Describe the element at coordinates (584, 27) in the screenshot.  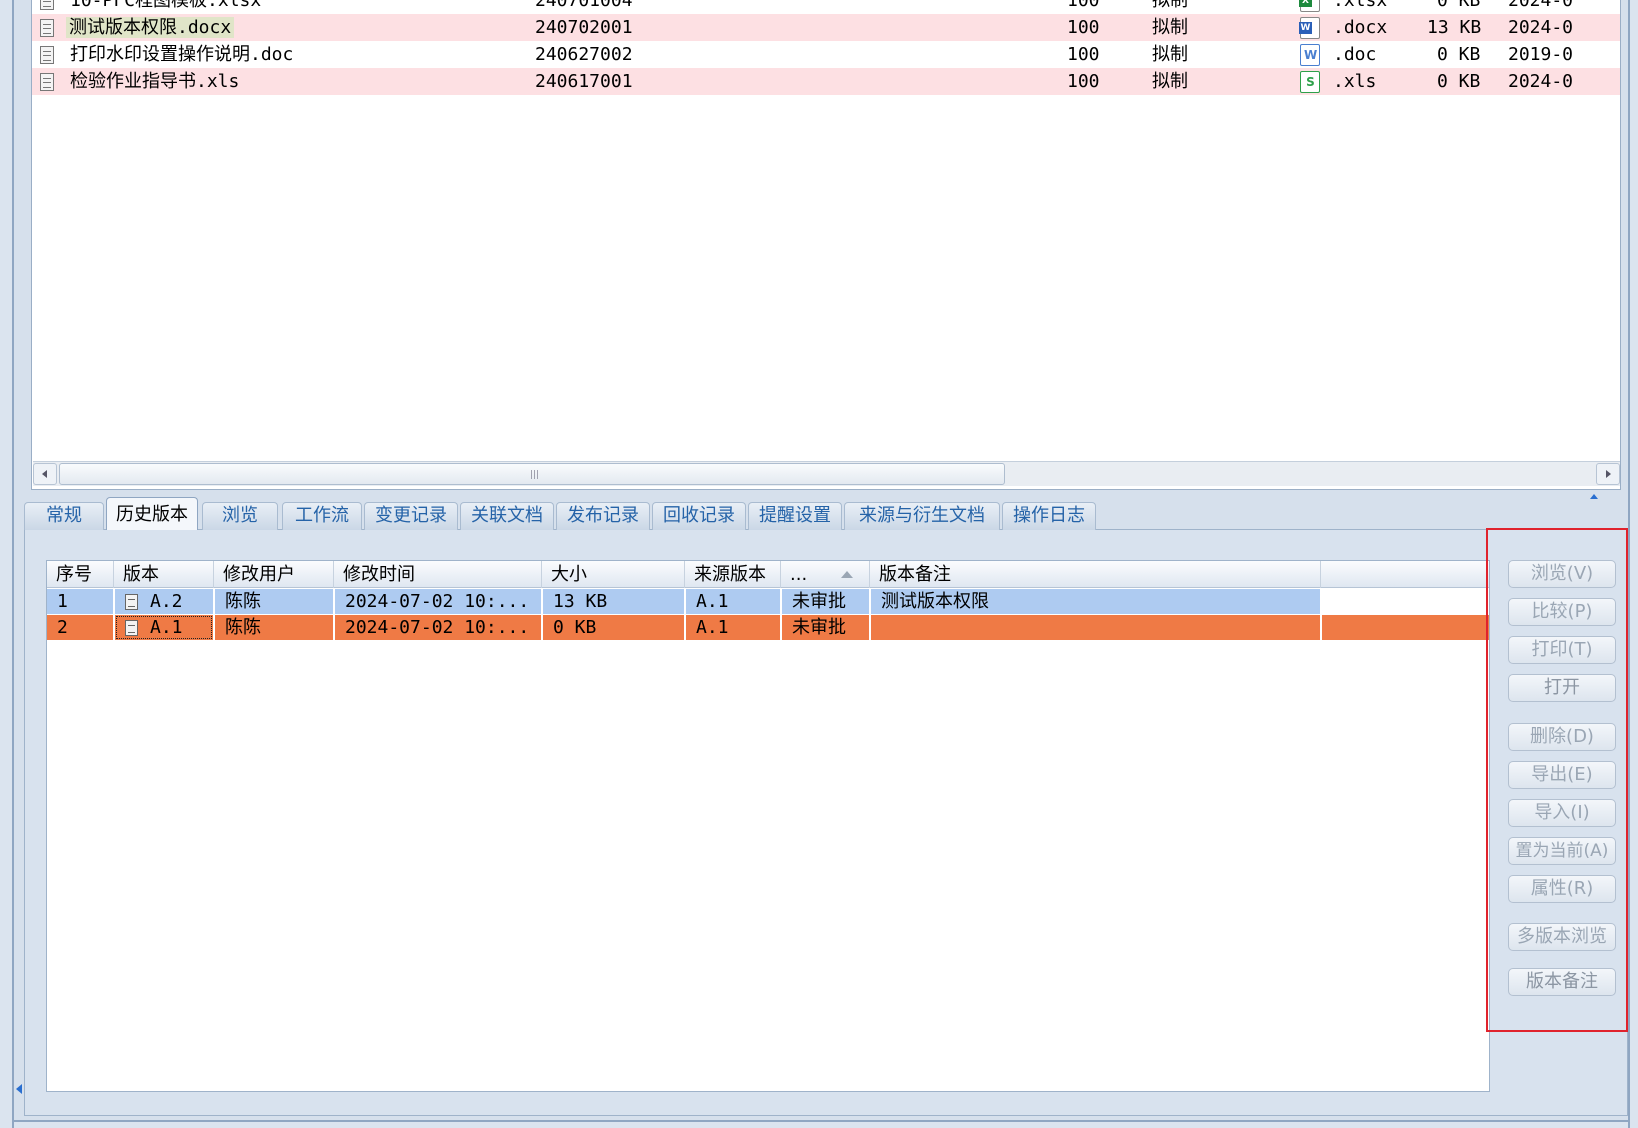
I see `file-code: 240702001` at that location.